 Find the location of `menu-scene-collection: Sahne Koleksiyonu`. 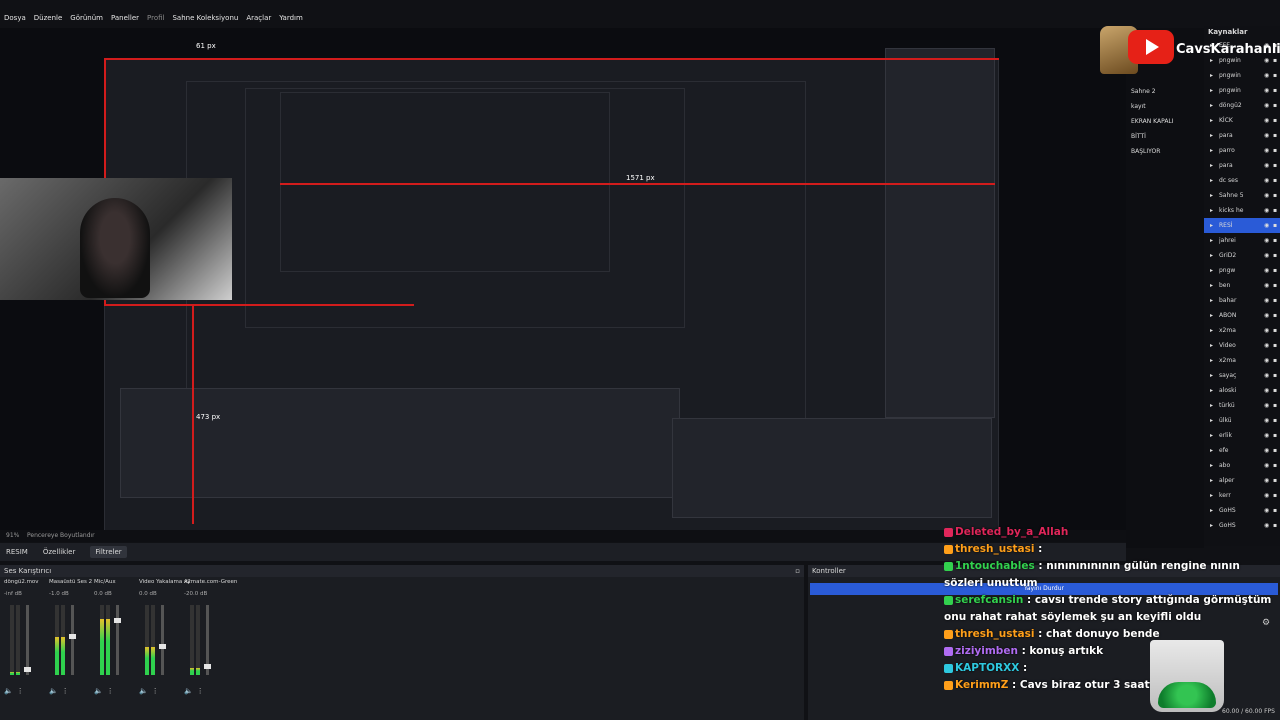

menu-scene-collection: Sahne Koleksiyonu is located at coordinates (205, 18).